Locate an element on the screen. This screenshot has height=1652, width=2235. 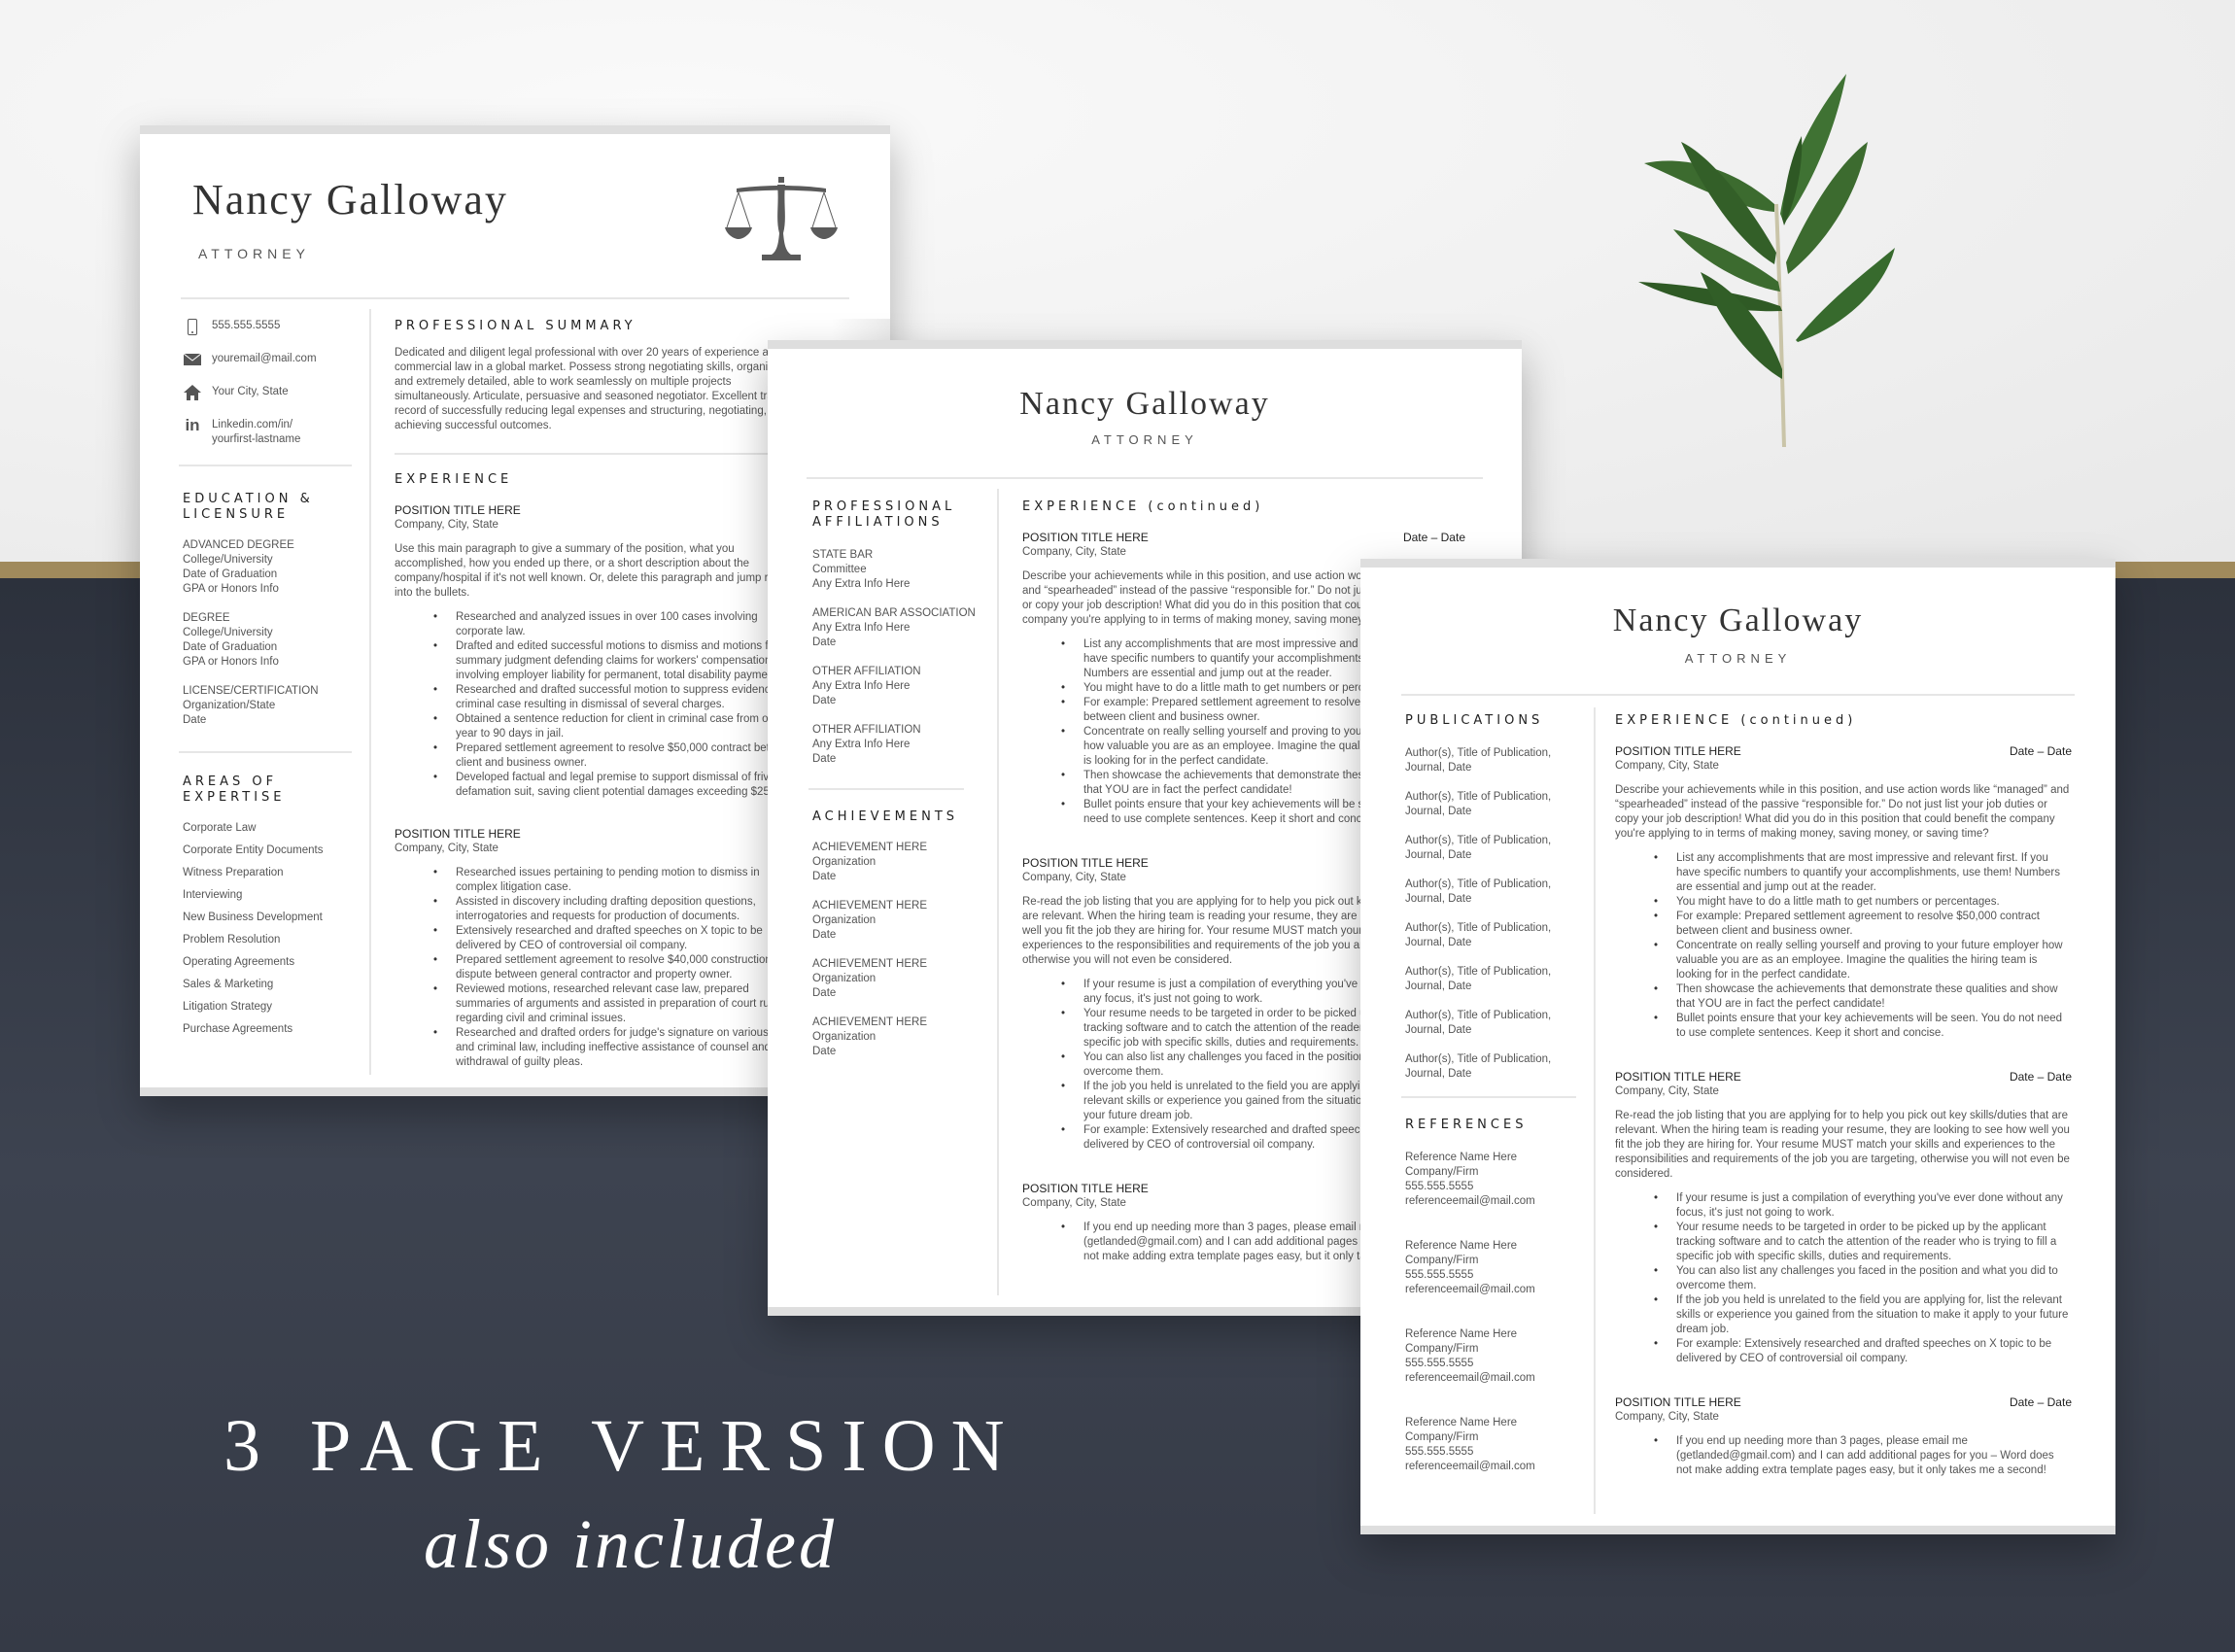
entry-heading: LICENSE/CERTIFICATION is located at coordinates (251, 691).